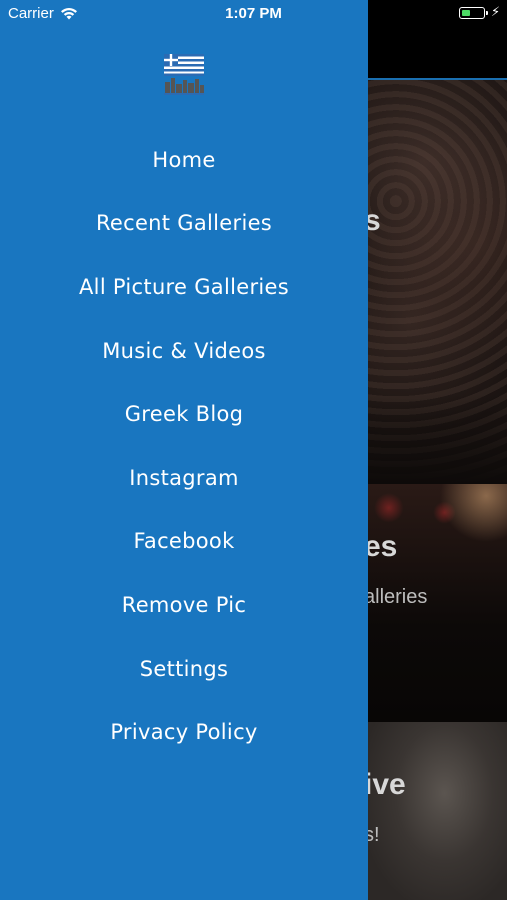 This screenshot has height=900, width=507. I want to click on carrier-label: Carrier, so click(31, 13).